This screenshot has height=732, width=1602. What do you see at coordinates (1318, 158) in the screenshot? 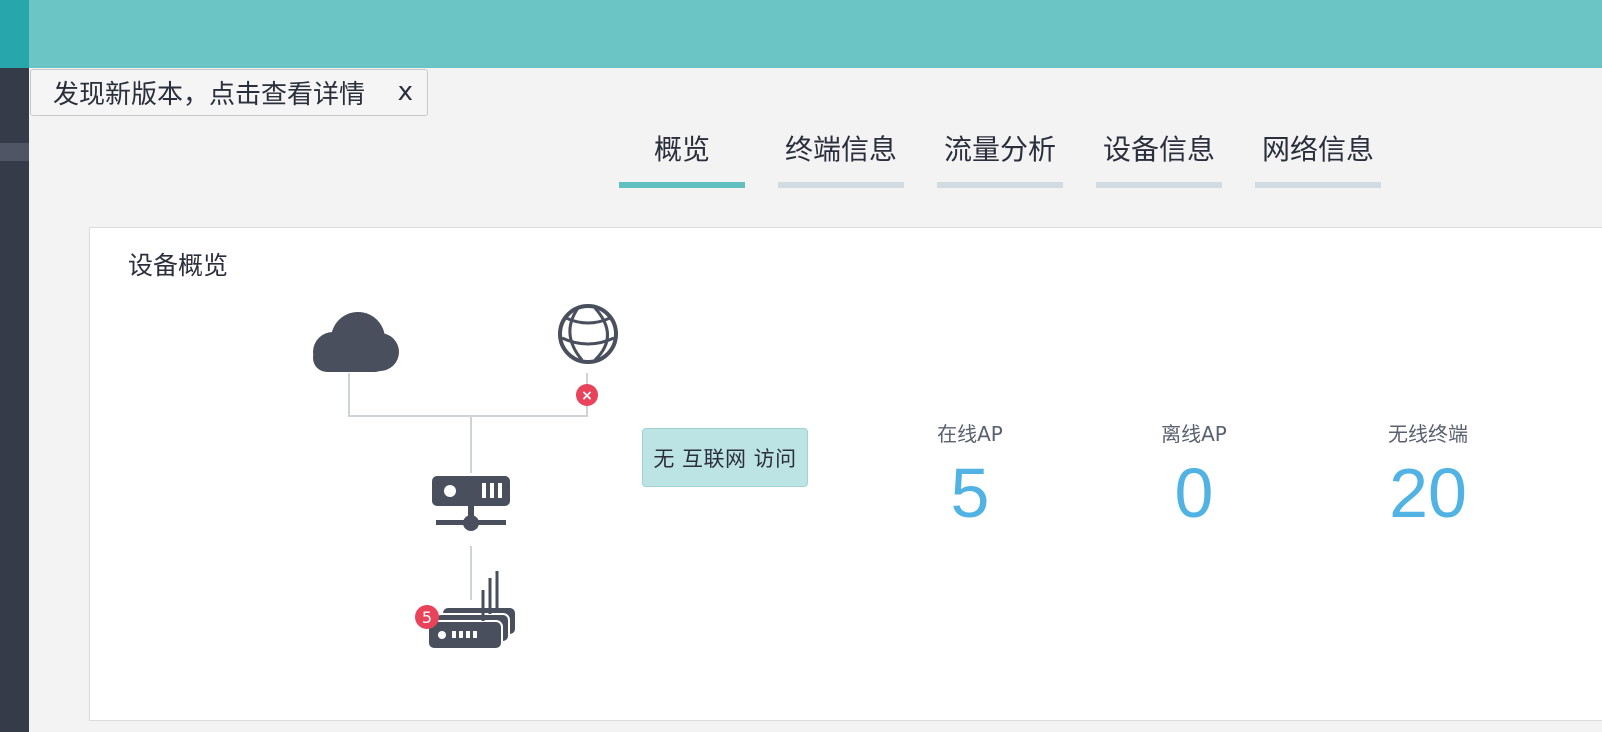
I see `tab-network-info: 网络信息` at bounding box center [1318, 158].